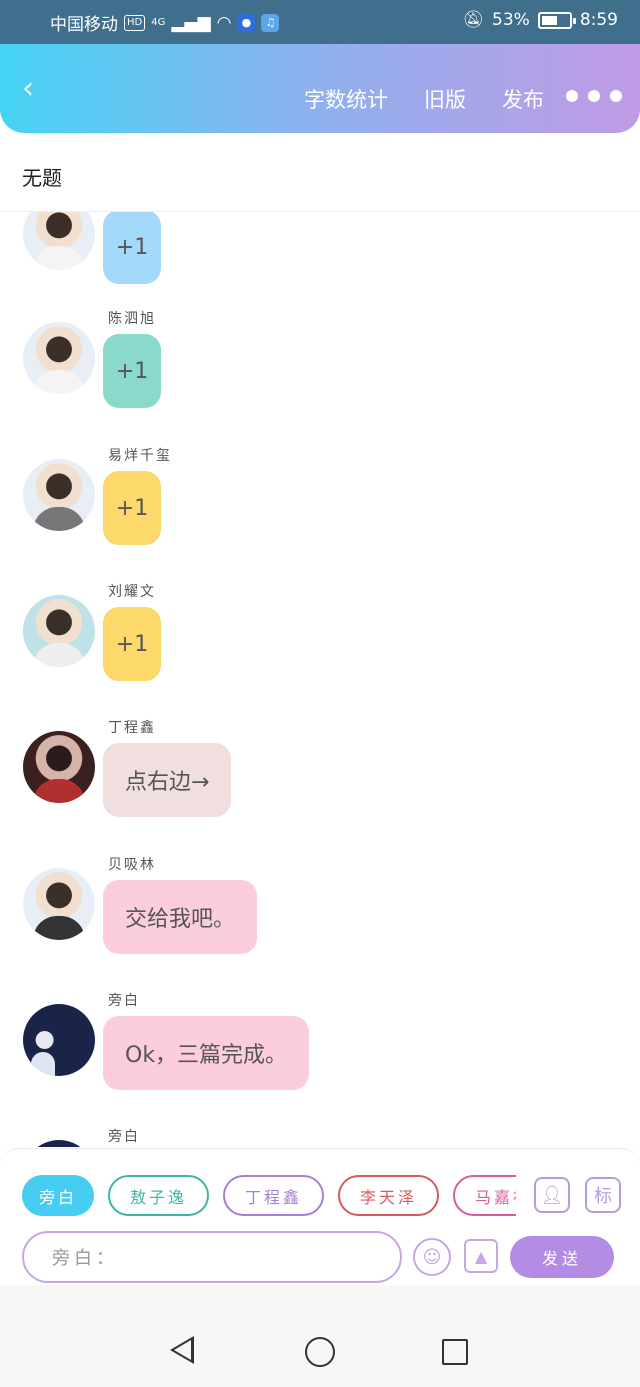  I want to click on chat-message: +1, so click(320, 273).